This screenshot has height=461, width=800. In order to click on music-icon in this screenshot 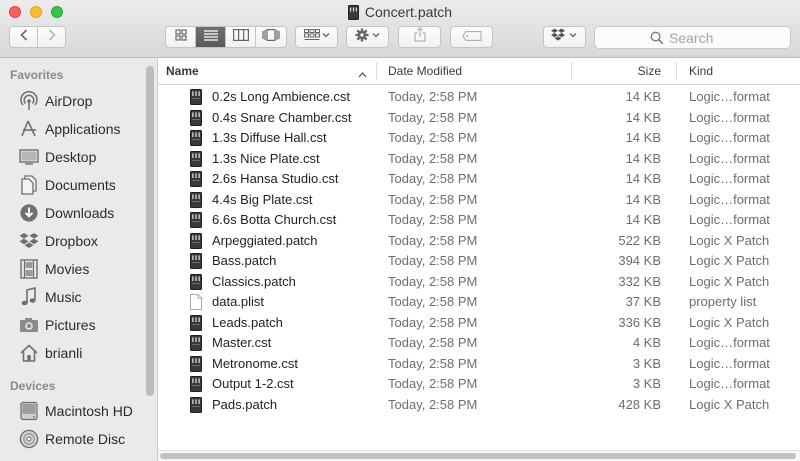, I will do `click(29, 297)`.